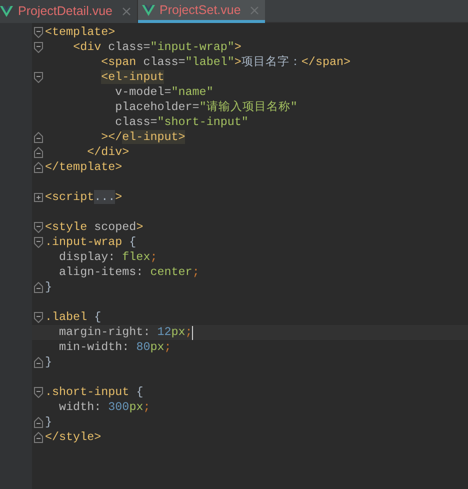 The height and width of the screenshot is (489, 468). Describe the element at coordinates (83, 167) in the screenshot. I see `code-line: </template>` at that location.